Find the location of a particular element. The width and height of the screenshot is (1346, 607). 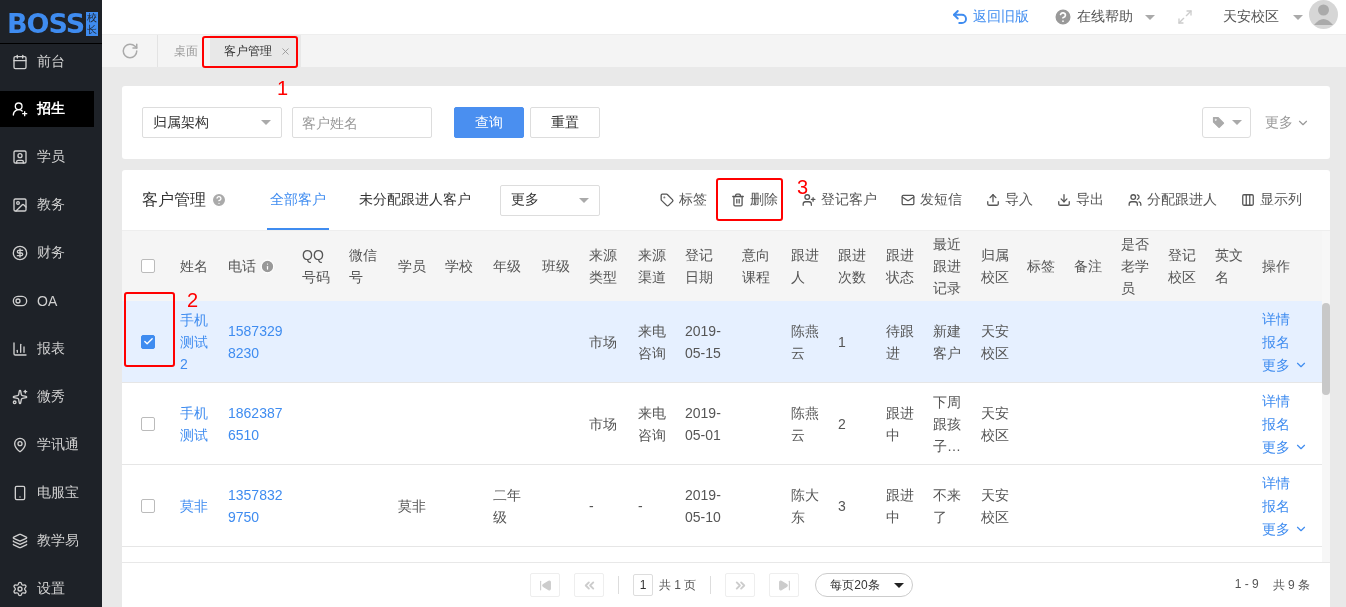

toolbar-button: 删除 is located at coordinates (754, 200).